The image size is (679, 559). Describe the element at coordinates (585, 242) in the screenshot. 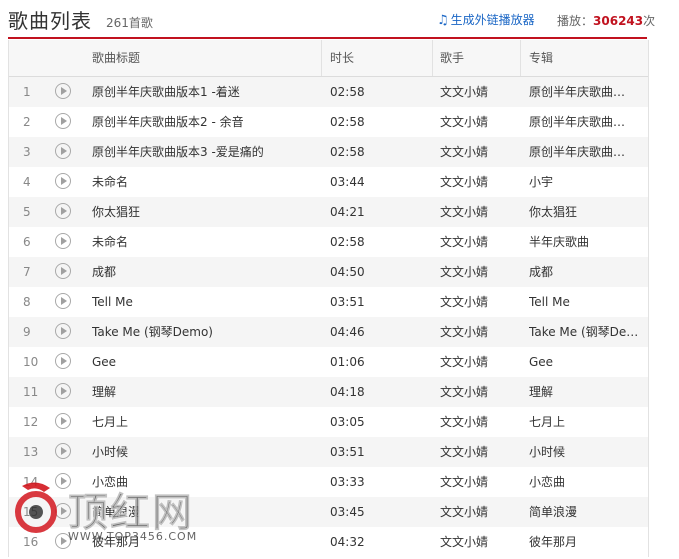

I see `song-album: 半年庆歌曲` at that location.